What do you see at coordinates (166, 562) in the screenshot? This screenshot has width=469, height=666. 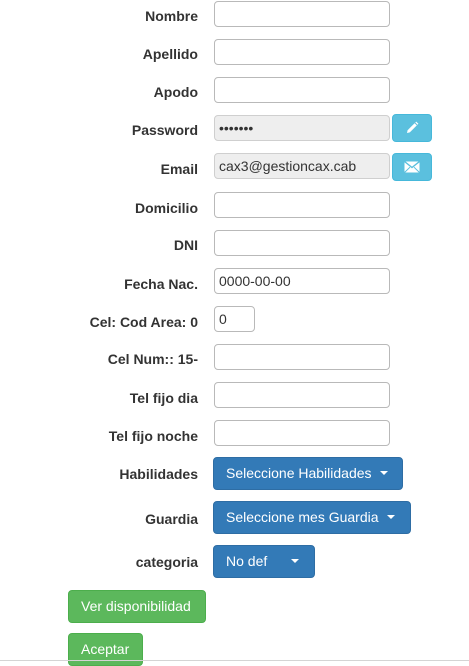 I see `categoria-label: categoria` at bounding box center [166, 562].